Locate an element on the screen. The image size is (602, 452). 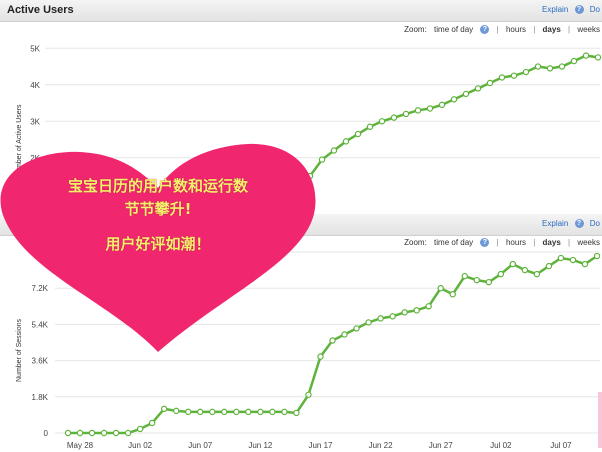
scroll-indicator is located at coordinates (600, 420).